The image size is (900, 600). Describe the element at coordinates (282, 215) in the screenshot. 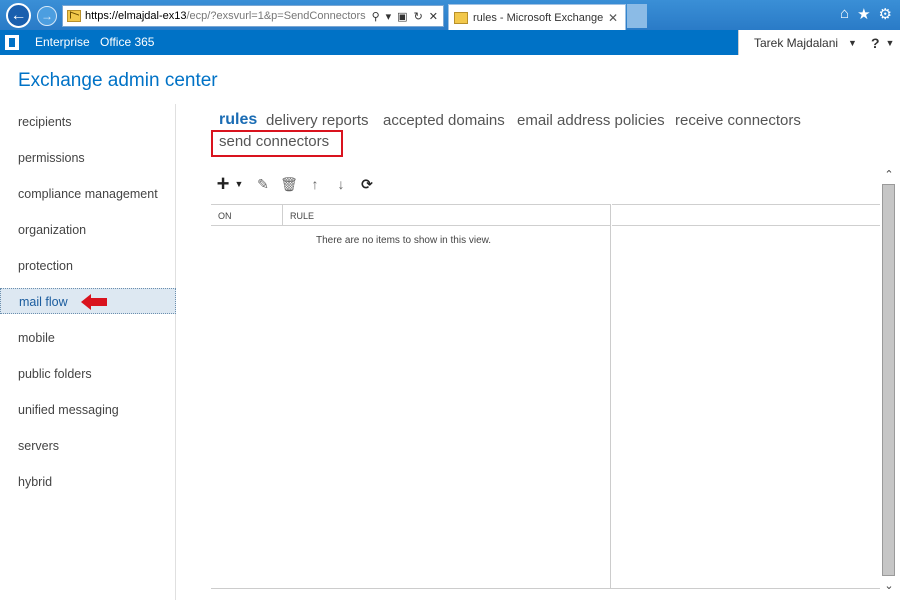

I see `column-divider` at that location.